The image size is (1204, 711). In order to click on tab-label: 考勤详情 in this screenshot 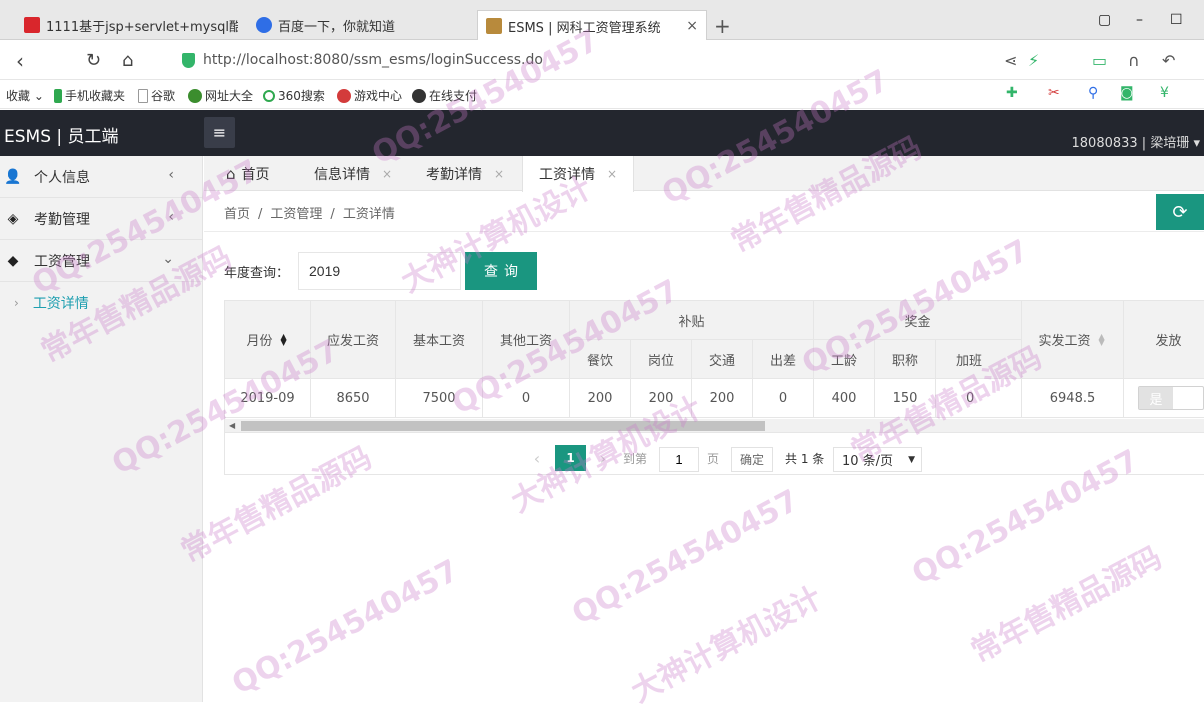, I will do `click(454, 174)`.